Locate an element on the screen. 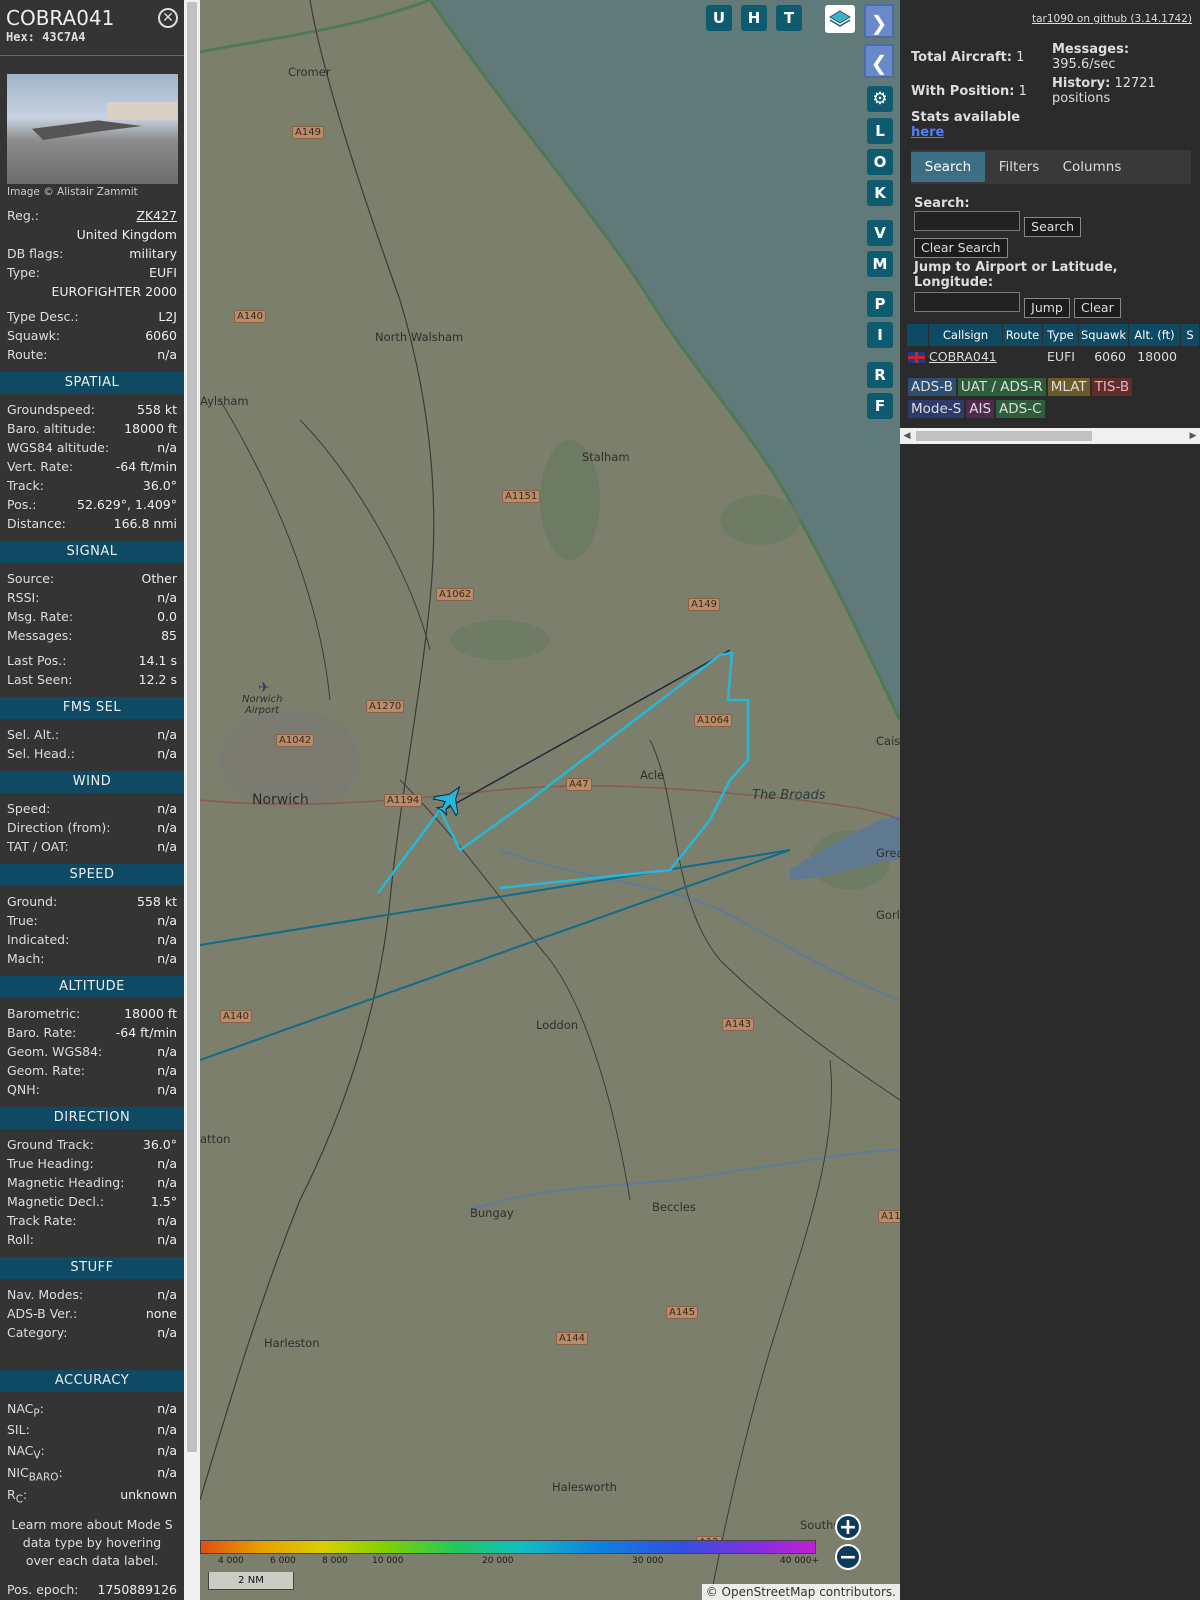 This screenshot has width=1200, height=1600. info-scrollbar is located at coordinates (192, 800).